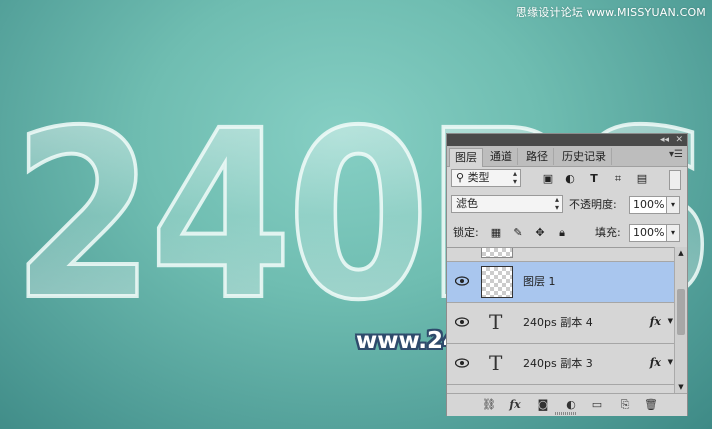 The height and width of the screenshot is (429, 712). I want to click on resize-grip, so click(566, 413).